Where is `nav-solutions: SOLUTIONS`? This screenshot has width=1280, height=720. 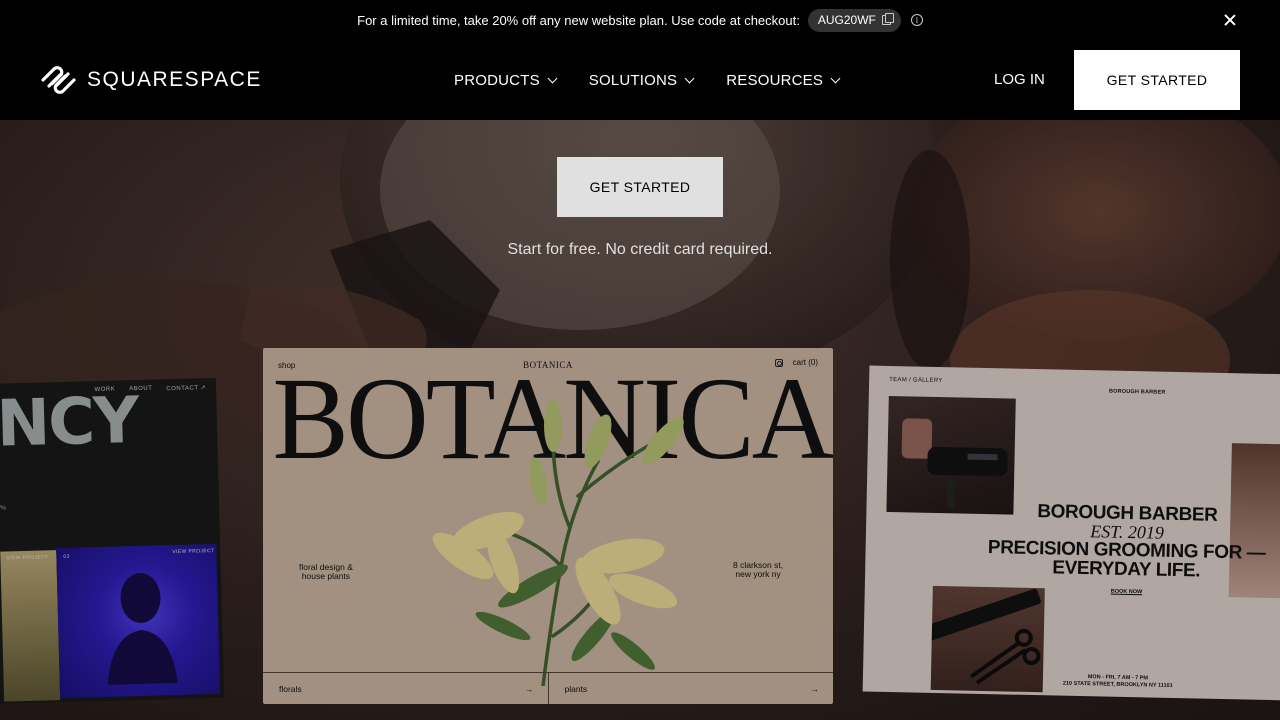
nav-solutions: SOLUTIONS is located at coordinates (641, 80).